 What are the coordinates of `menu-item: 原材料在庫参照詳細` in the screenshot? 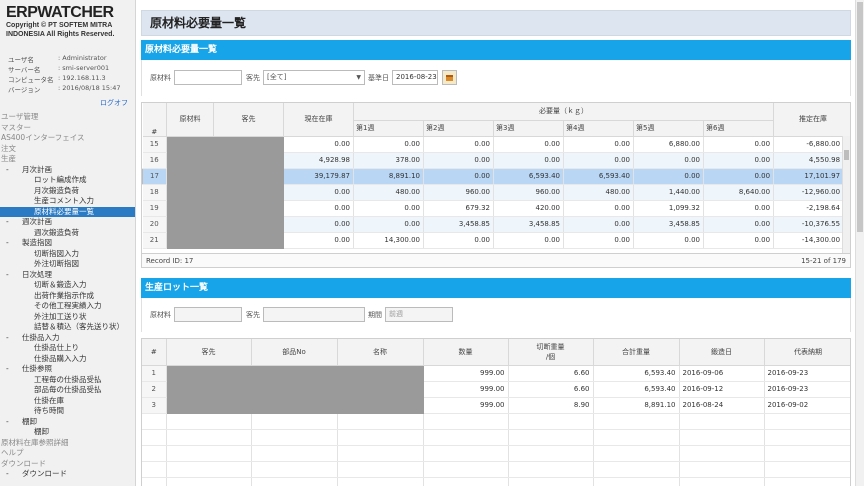 It's located at (67, 443).